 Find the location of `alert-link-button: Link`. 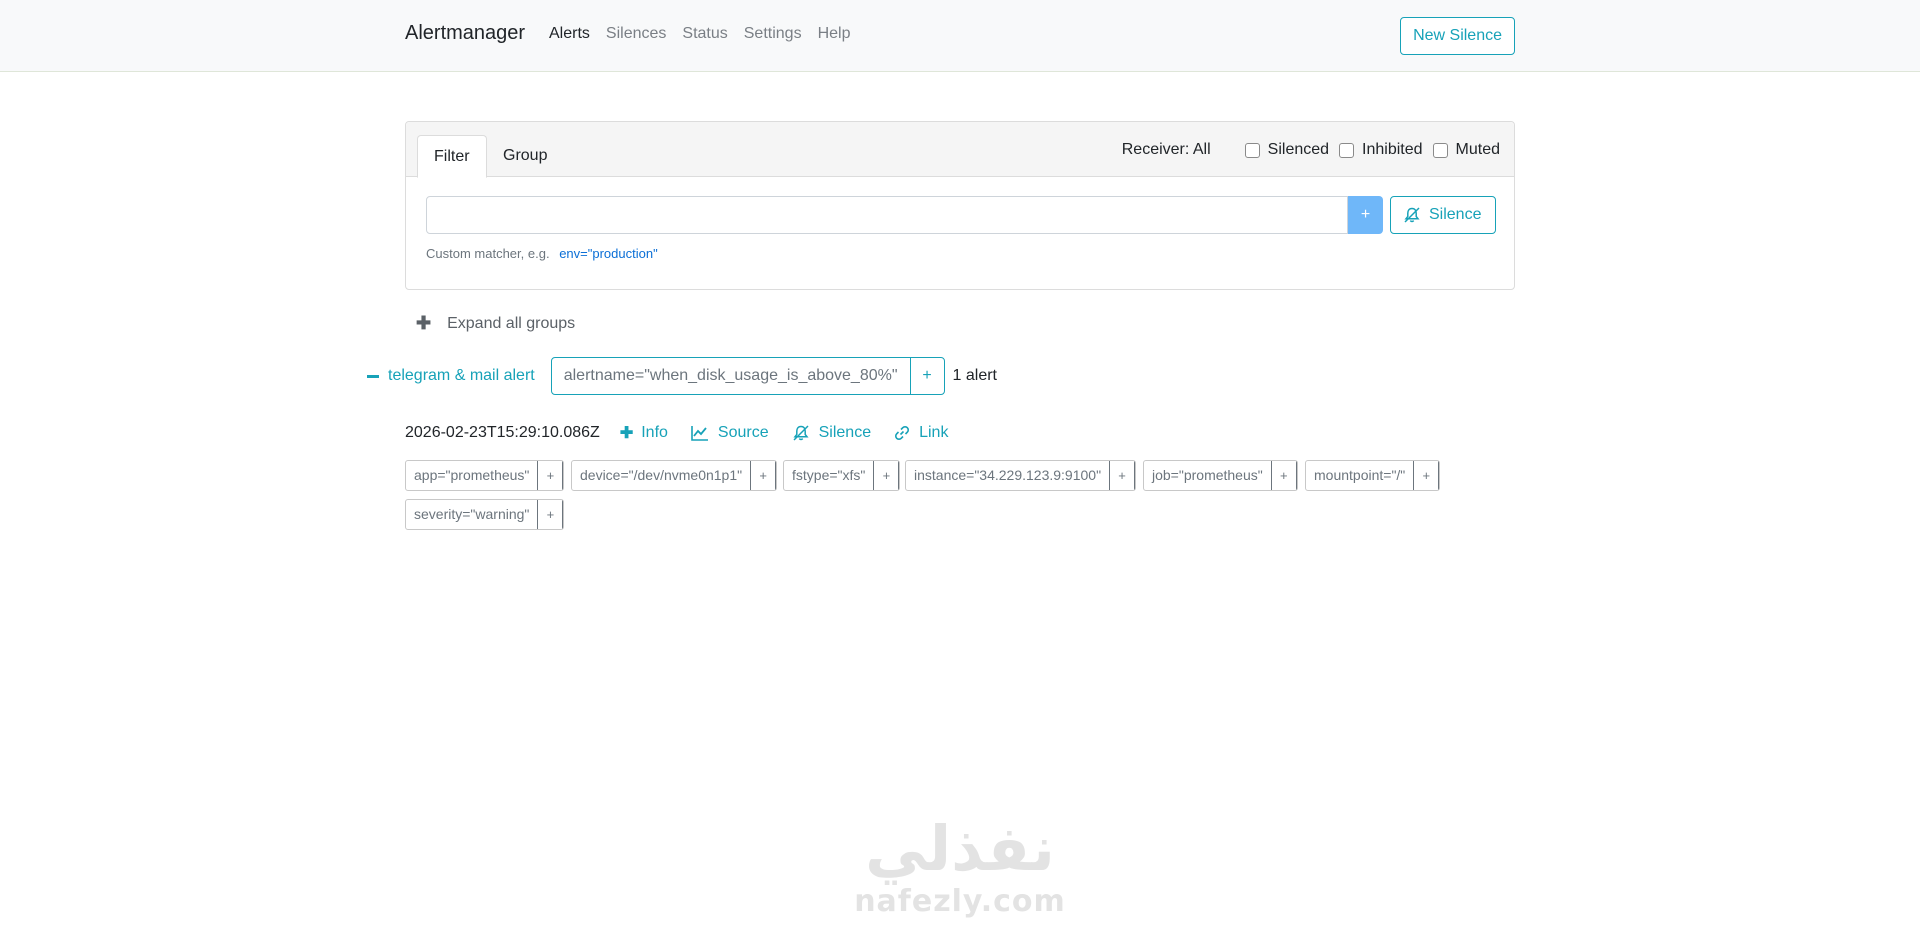

alert-link-button: Link is located at coordinates (921, 433).